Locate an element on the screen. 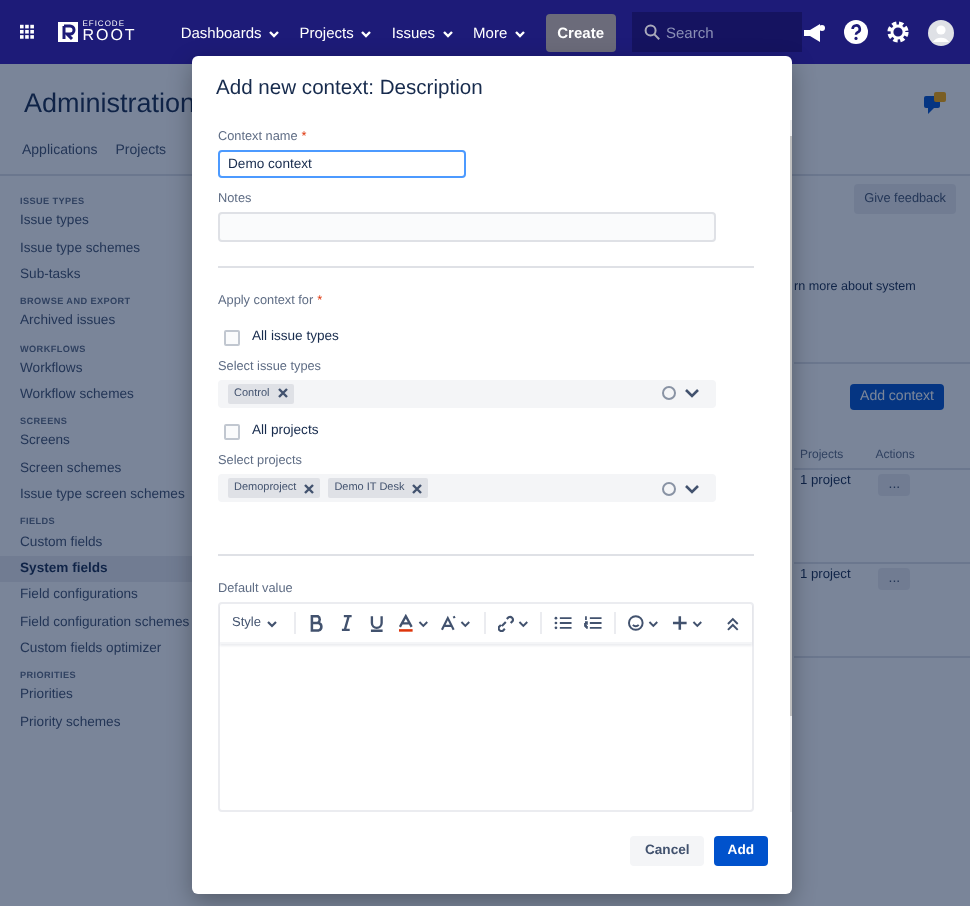  megaphone-icon is located at coordinates (814, 32).